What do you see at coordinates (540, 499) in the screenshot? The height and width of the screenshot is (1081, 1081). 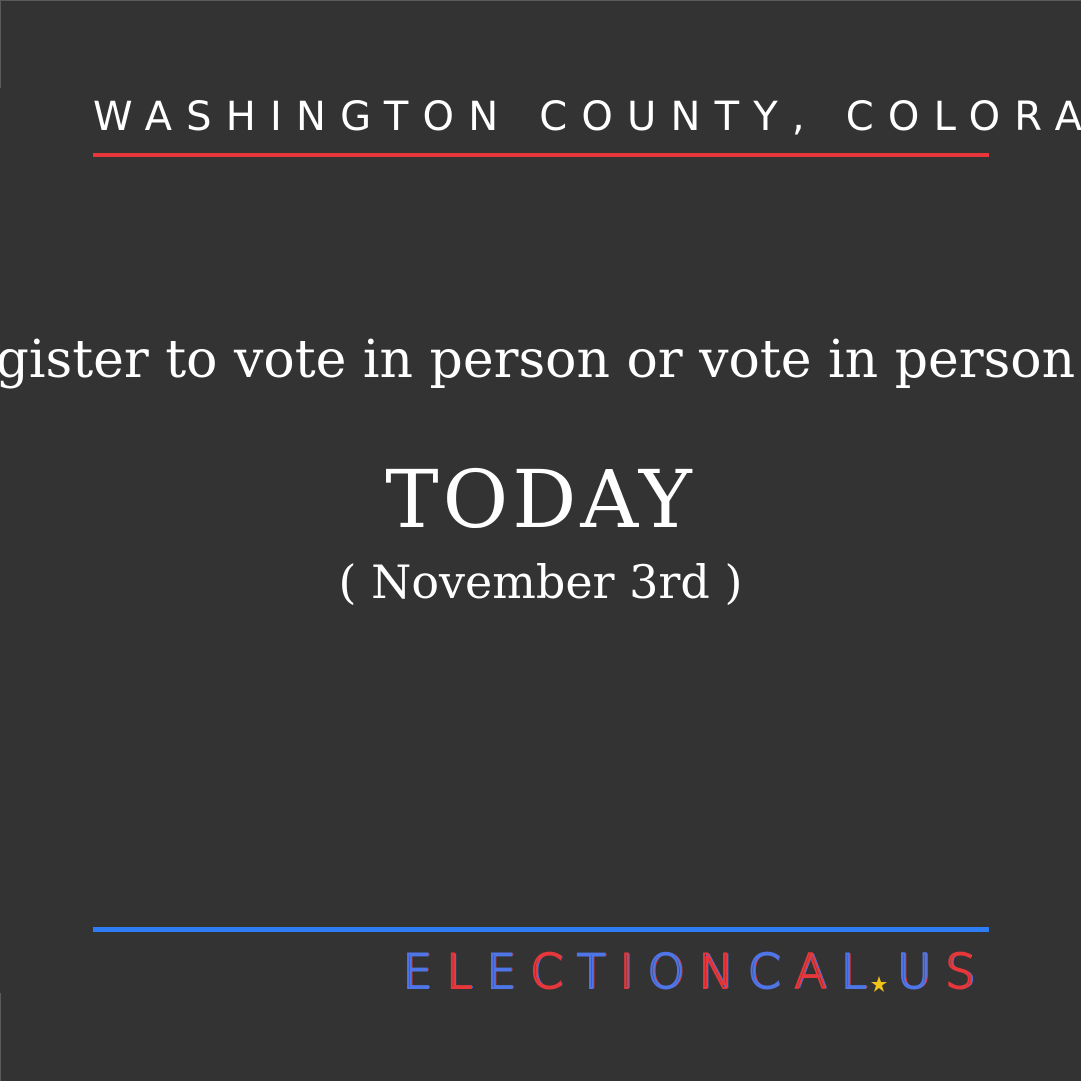 I see `deadline-label: TODAY` at bounding box center [540, 499].